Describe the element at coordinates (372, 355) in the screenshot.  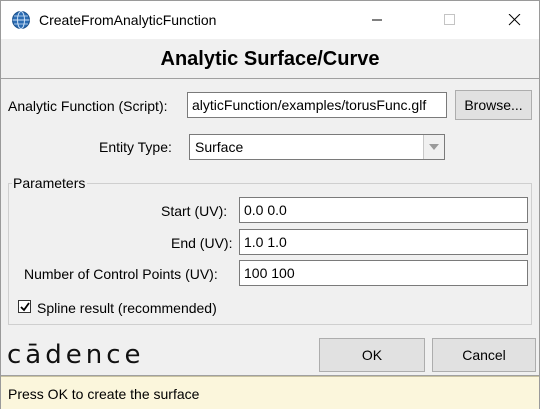
I see `ok-button: OK` at that location.